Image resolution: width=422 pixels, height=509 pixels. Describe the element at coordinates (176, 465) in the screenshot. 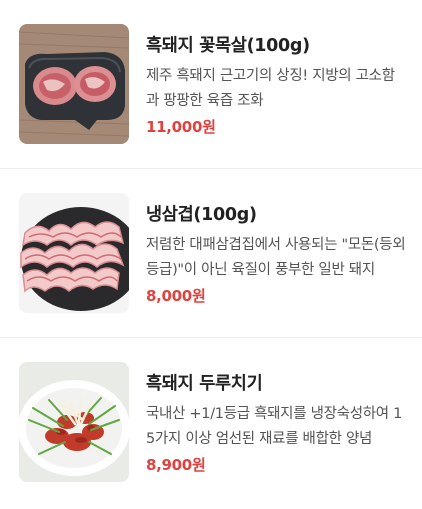

I see `menu-item-price: 8,900원` at that location.